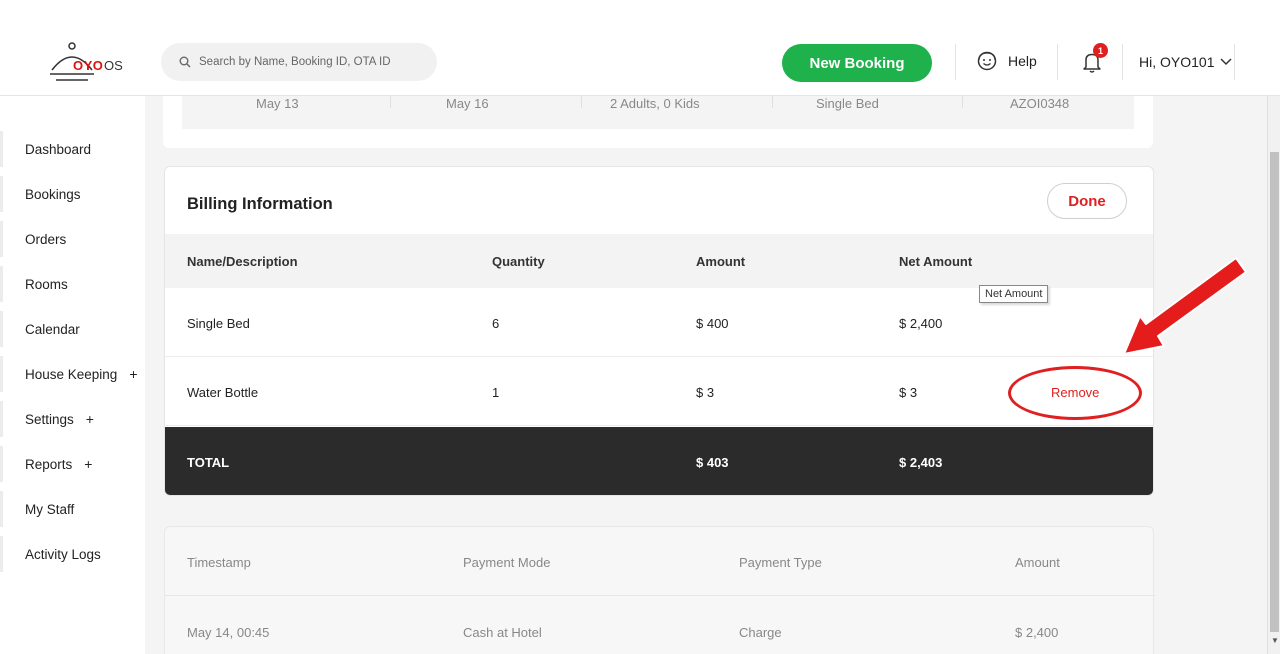 This screenshot has width=1280, height=654. What do you see at coordinates (1185, 306) in the screenshot?
I see `annotation-arrow-icon` at bounding box center [1185, 306].